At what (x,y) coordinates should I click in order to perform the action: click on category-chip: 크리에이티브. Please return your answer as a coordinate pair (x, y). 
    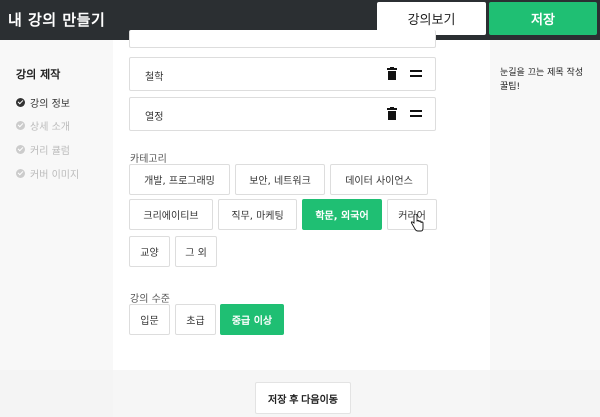
    Looking at the image, I should click on (171, 214).